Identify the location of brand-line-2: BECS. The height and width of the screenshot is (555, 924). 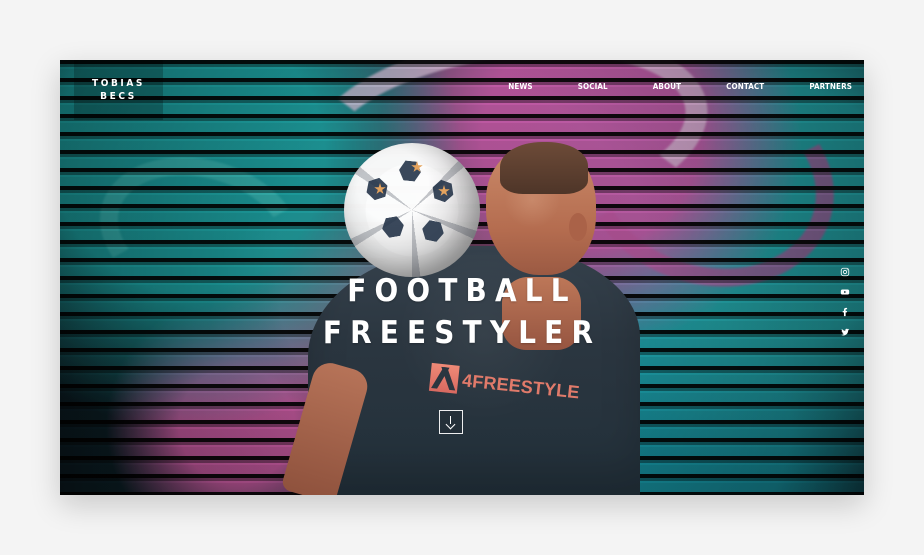
(118, 96).